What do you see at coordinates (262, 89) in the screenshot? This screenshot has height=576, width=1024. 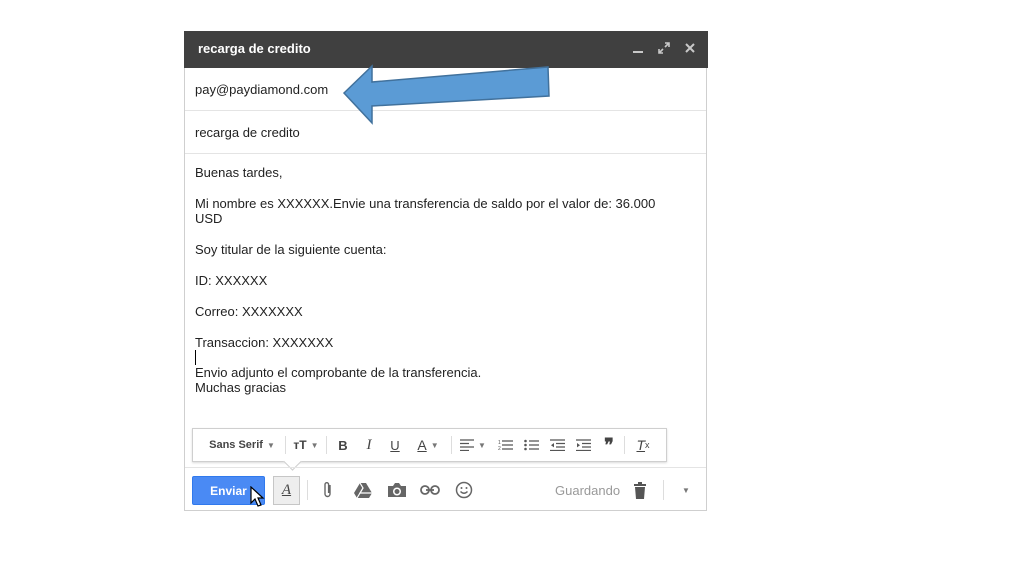 I see `to-recipient: pay@paydiamond.com` at bounding box center [262, 89].